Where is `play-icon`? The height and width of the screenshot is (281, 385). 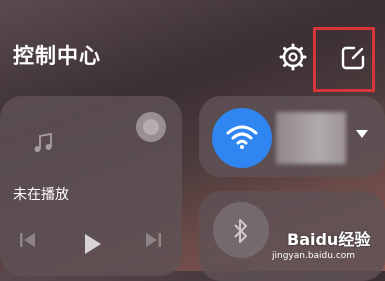
play-icon is located at coordinates (92, 244).